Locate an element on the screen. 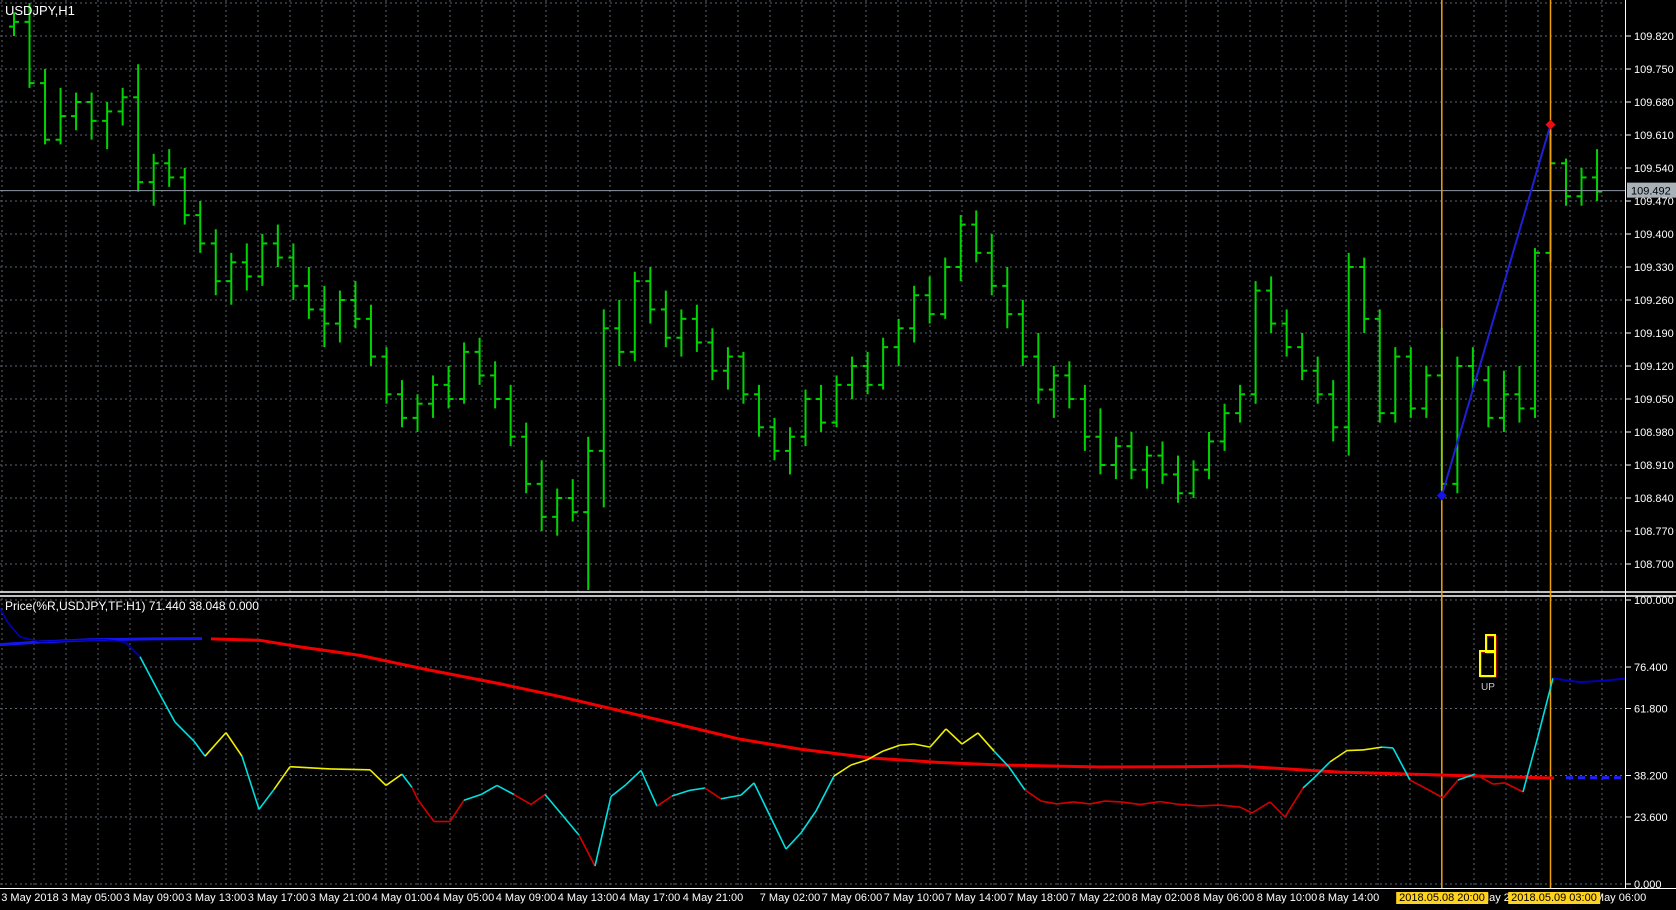 This screenshot has height=910, width=1676. time-axis-label: 7 May 14:00 is located at coordinates (976, 898).